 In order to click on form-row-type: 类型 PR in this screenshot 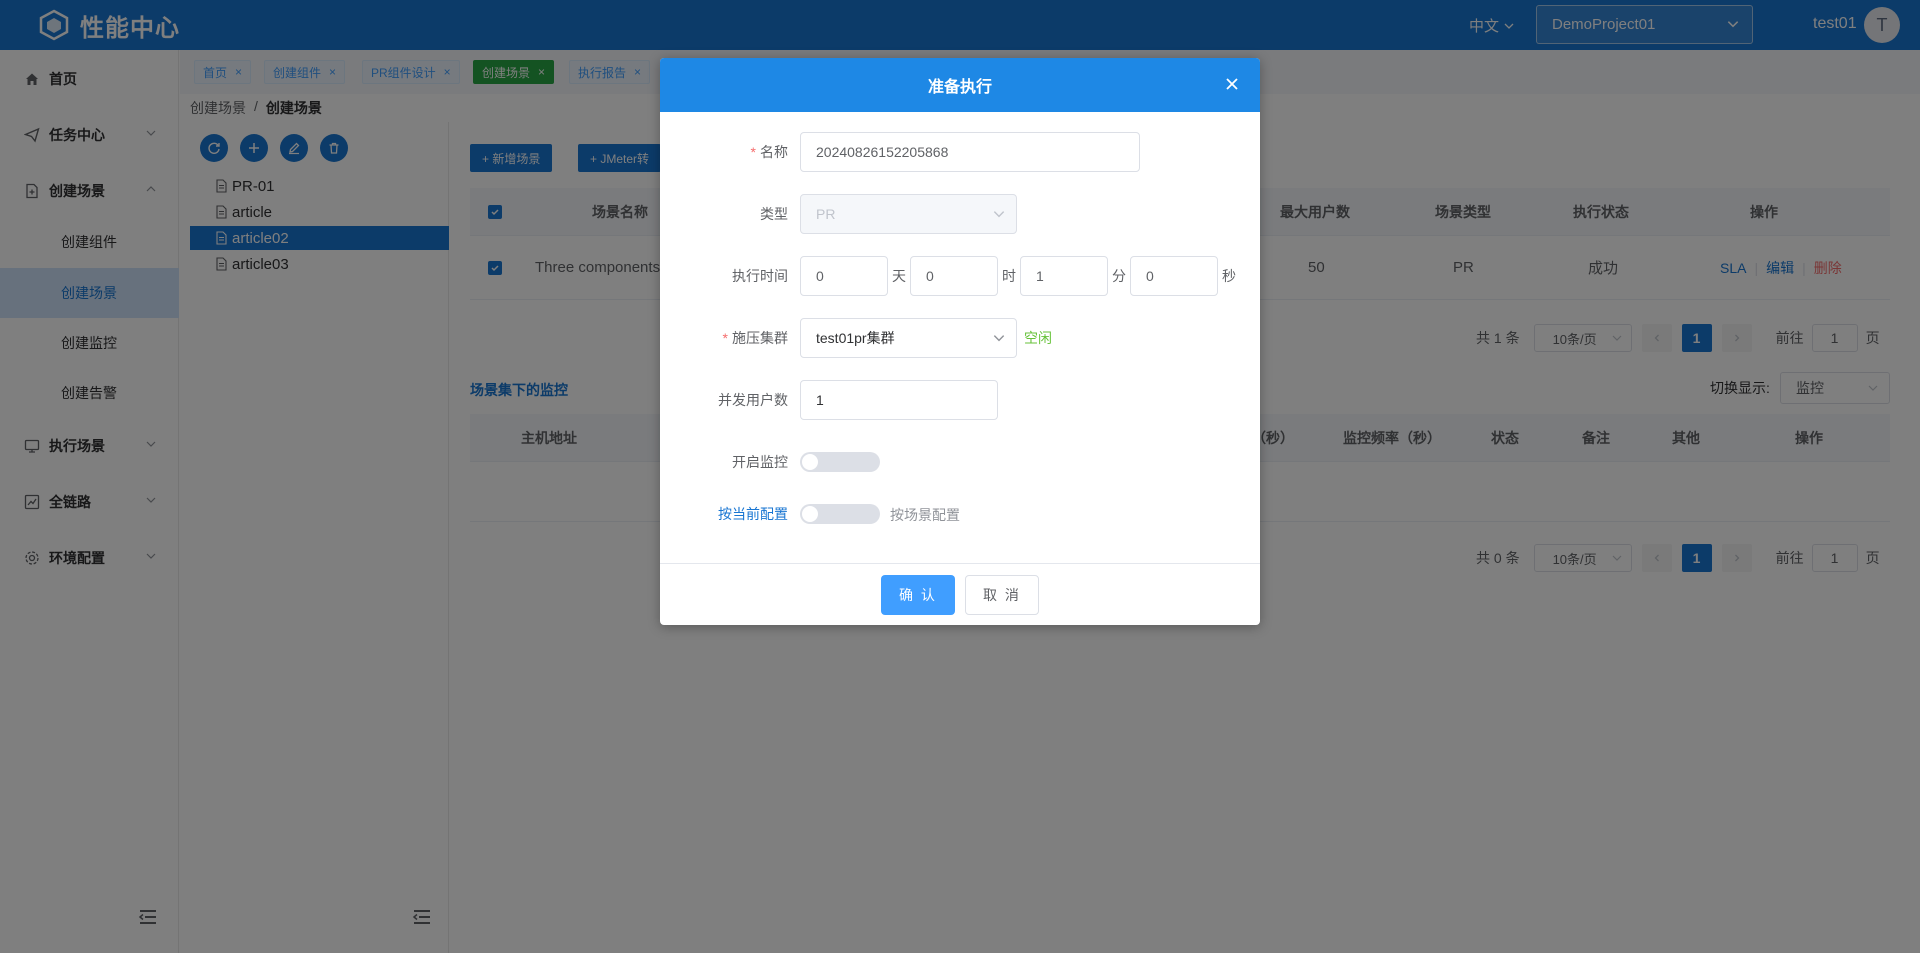, I will do `click(960, 214)`.